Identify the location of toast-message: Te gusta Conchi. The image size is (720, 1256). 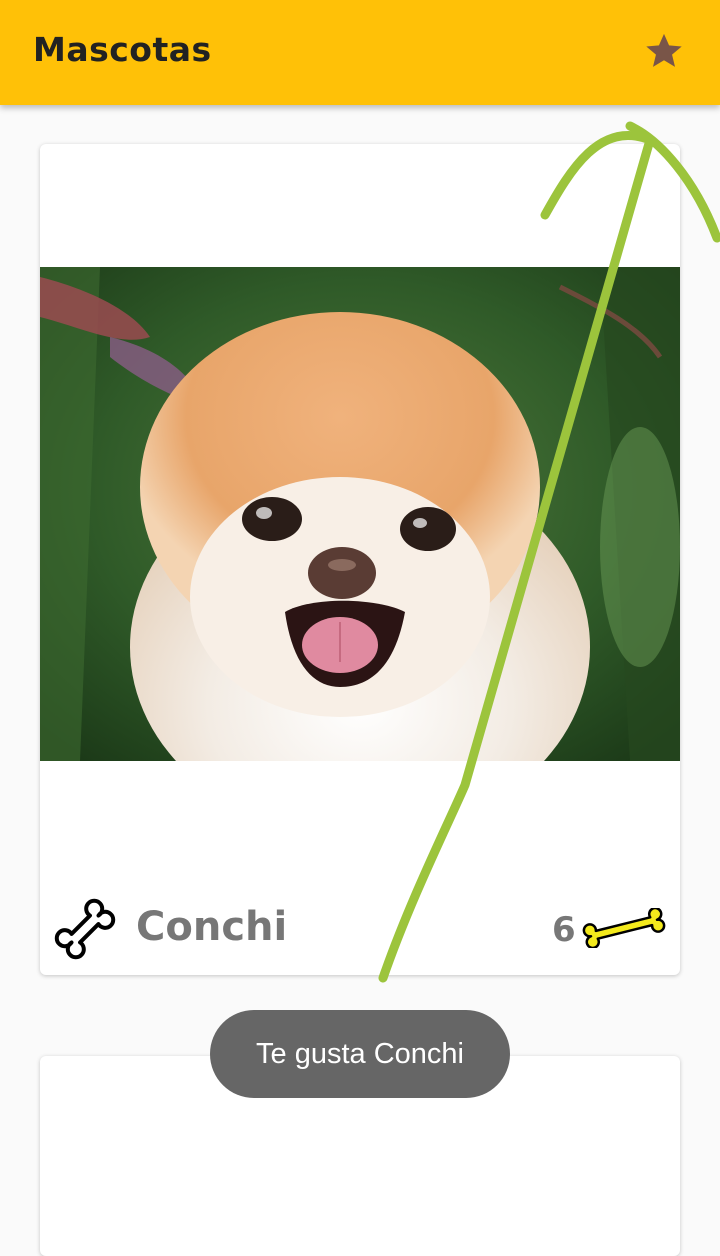
(360, 1054).